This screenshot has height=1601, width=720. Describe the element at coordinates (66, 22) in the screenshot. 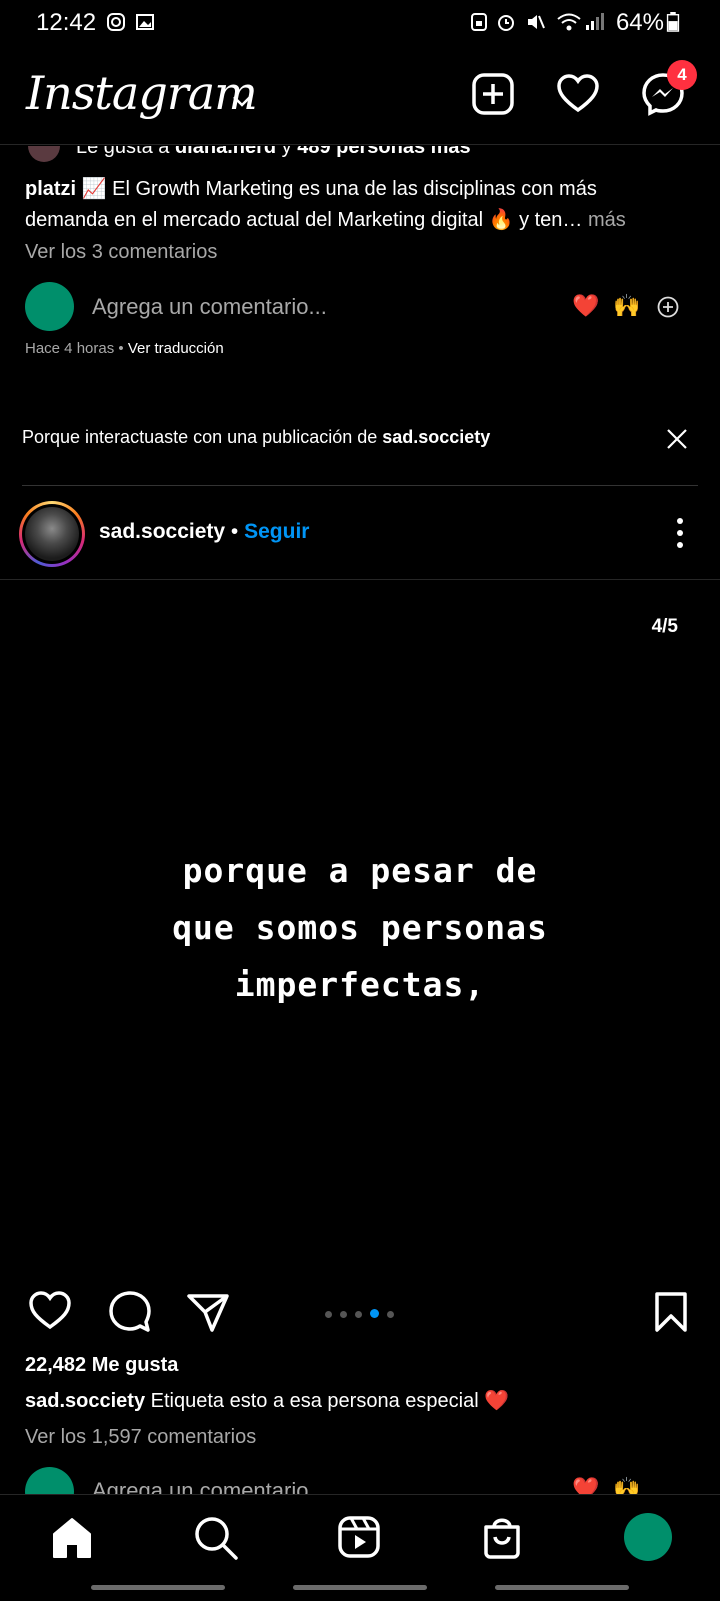

I see `status-time: 12:42` at that location.